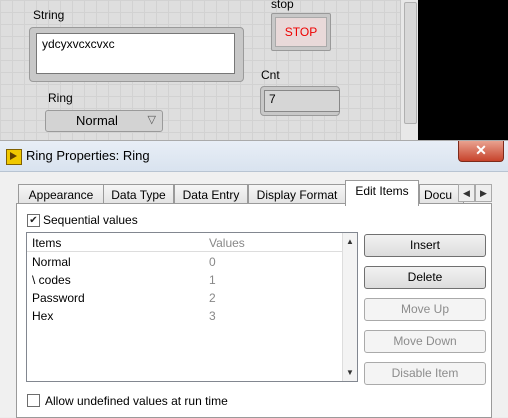 The height and width of the screenshot is (418, 508). What do you see at coordinates (58, 298) in the screenshot?
I see `row-item: Password` at bounding box center [58, 298].